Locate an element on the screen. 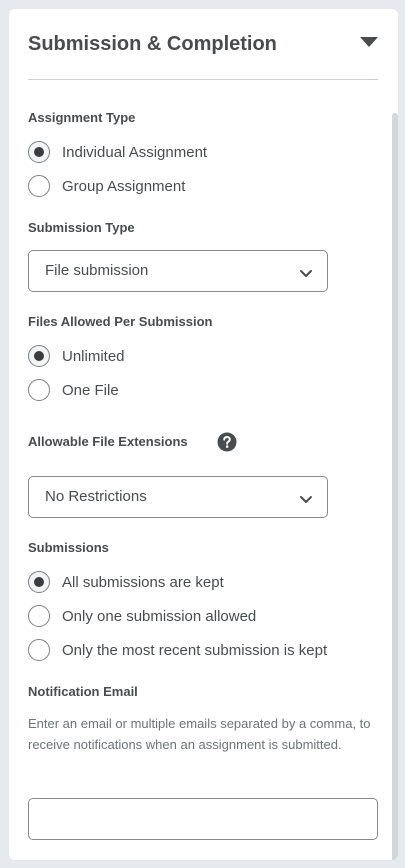 The height and width of the screenshot is (868, 405). submission-type-select: File submission is located at coordinates (178, 271).